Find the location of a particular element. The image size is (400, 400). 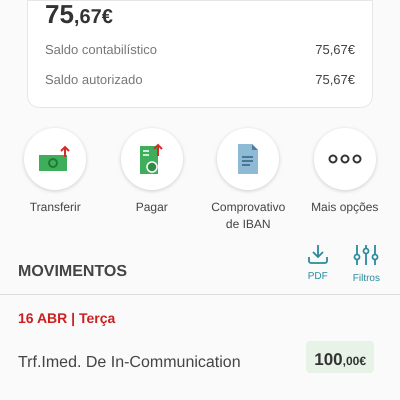

date-header: 16 ABR | Terça is located at coordinates (66, 318).